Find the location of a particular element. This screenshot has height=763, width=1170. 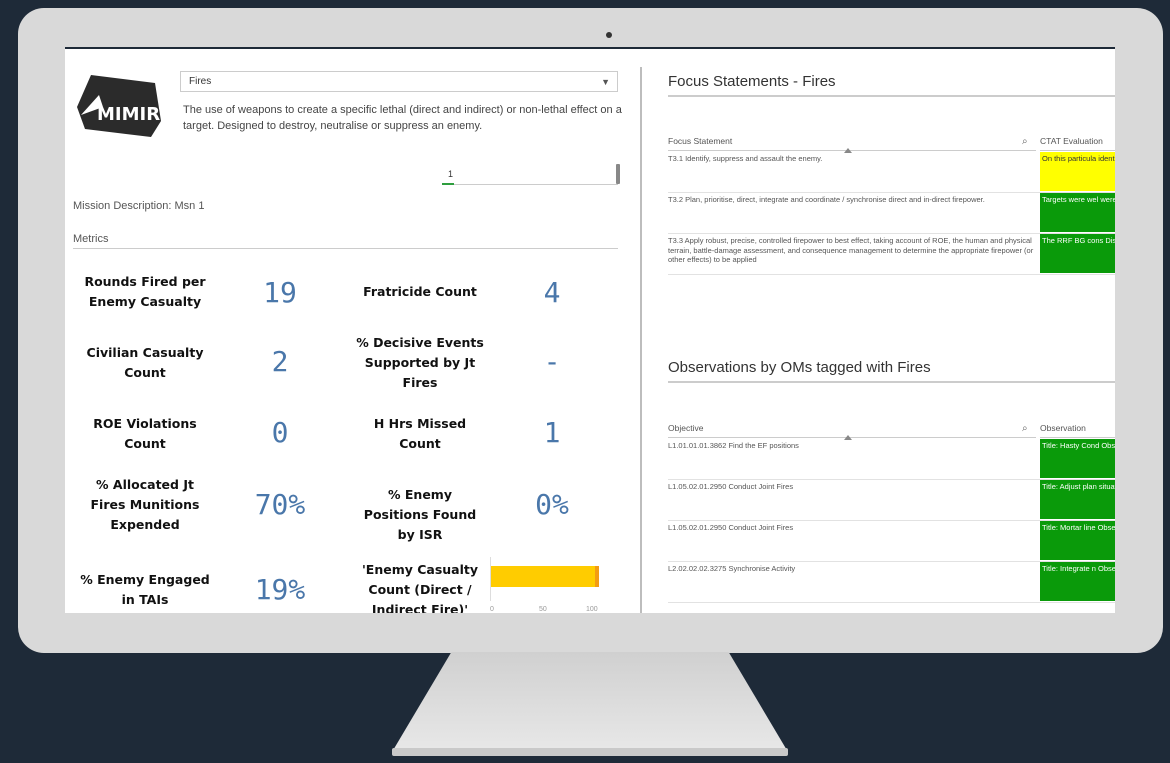

metrics-divider is located at coordinates (345, 248).